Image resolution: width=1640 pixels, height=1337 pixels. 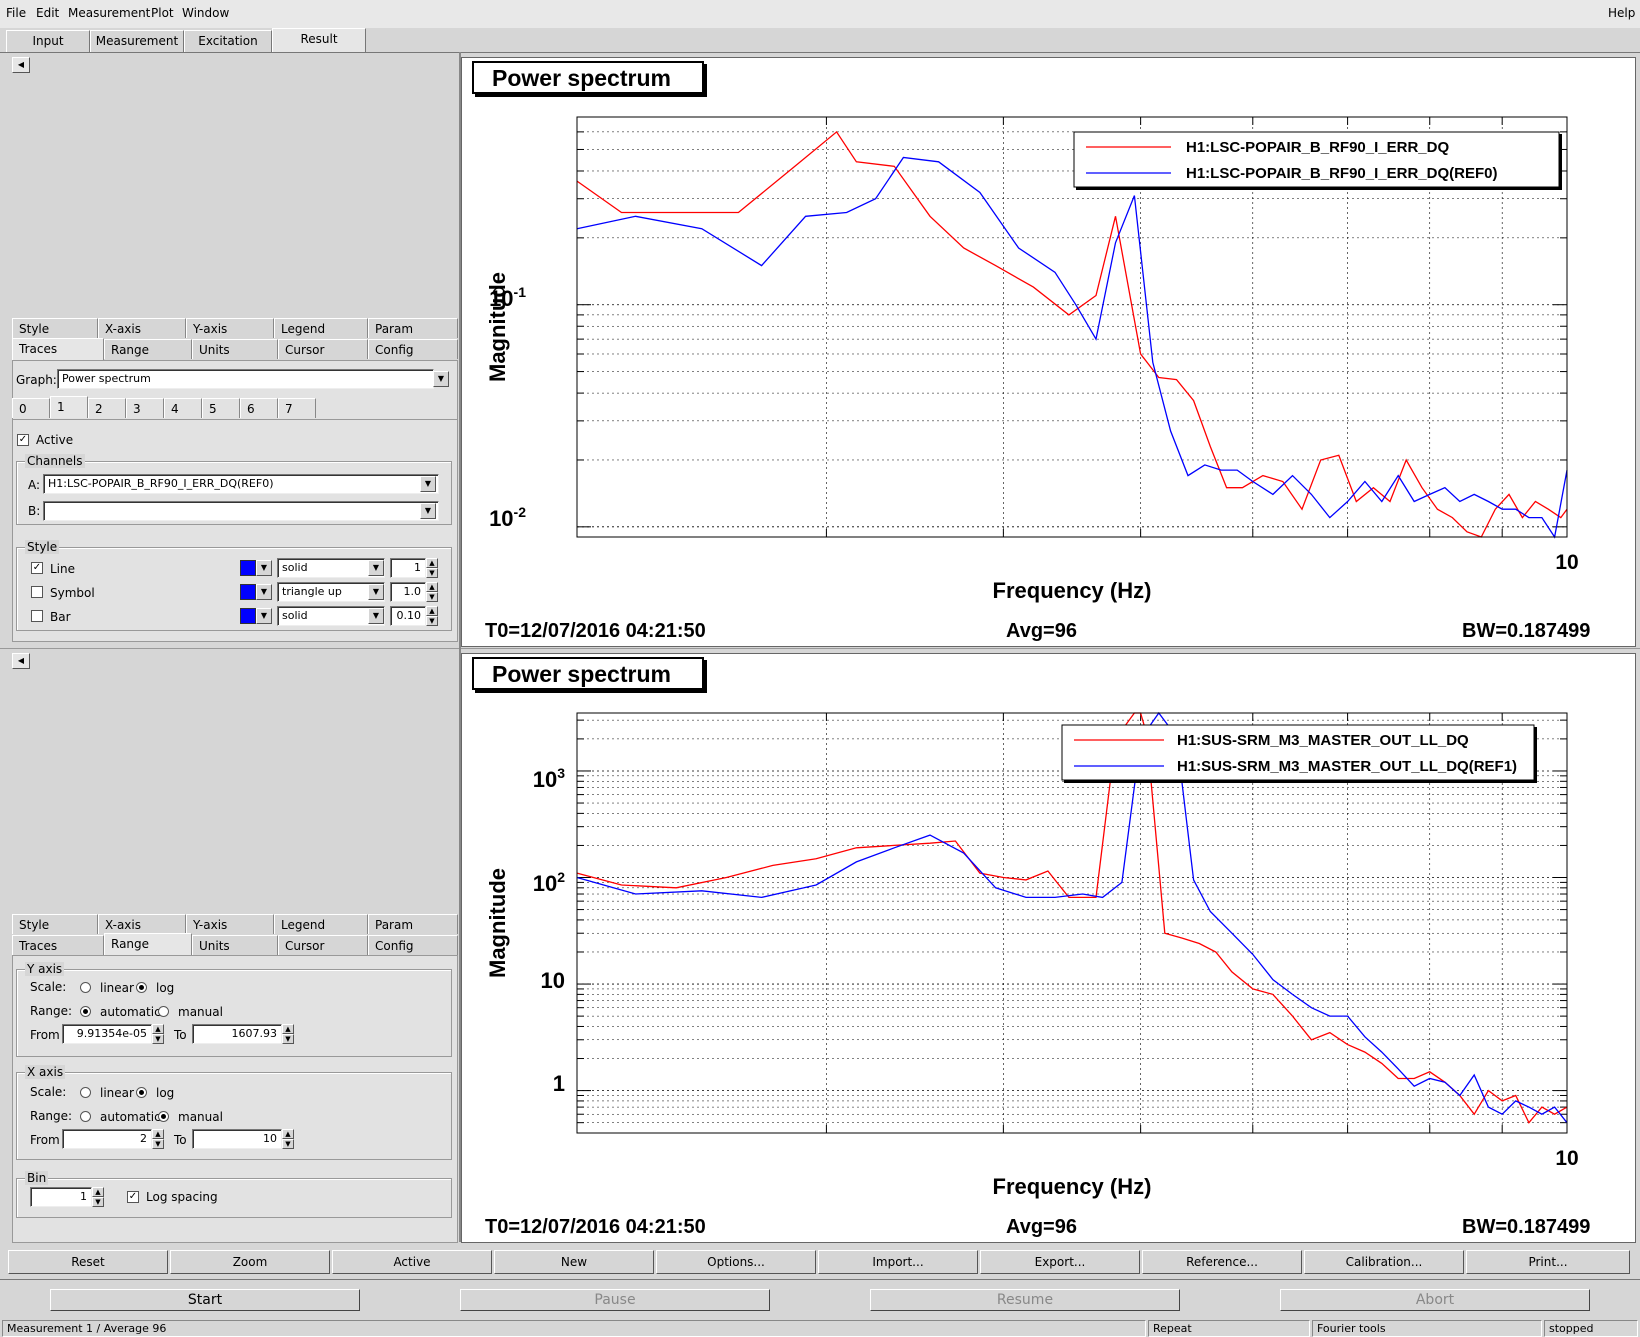 What do you see at coordinates (408, 568) in the screenshot?
I see `line-width-field: 1` at bounding box center [408, 568].